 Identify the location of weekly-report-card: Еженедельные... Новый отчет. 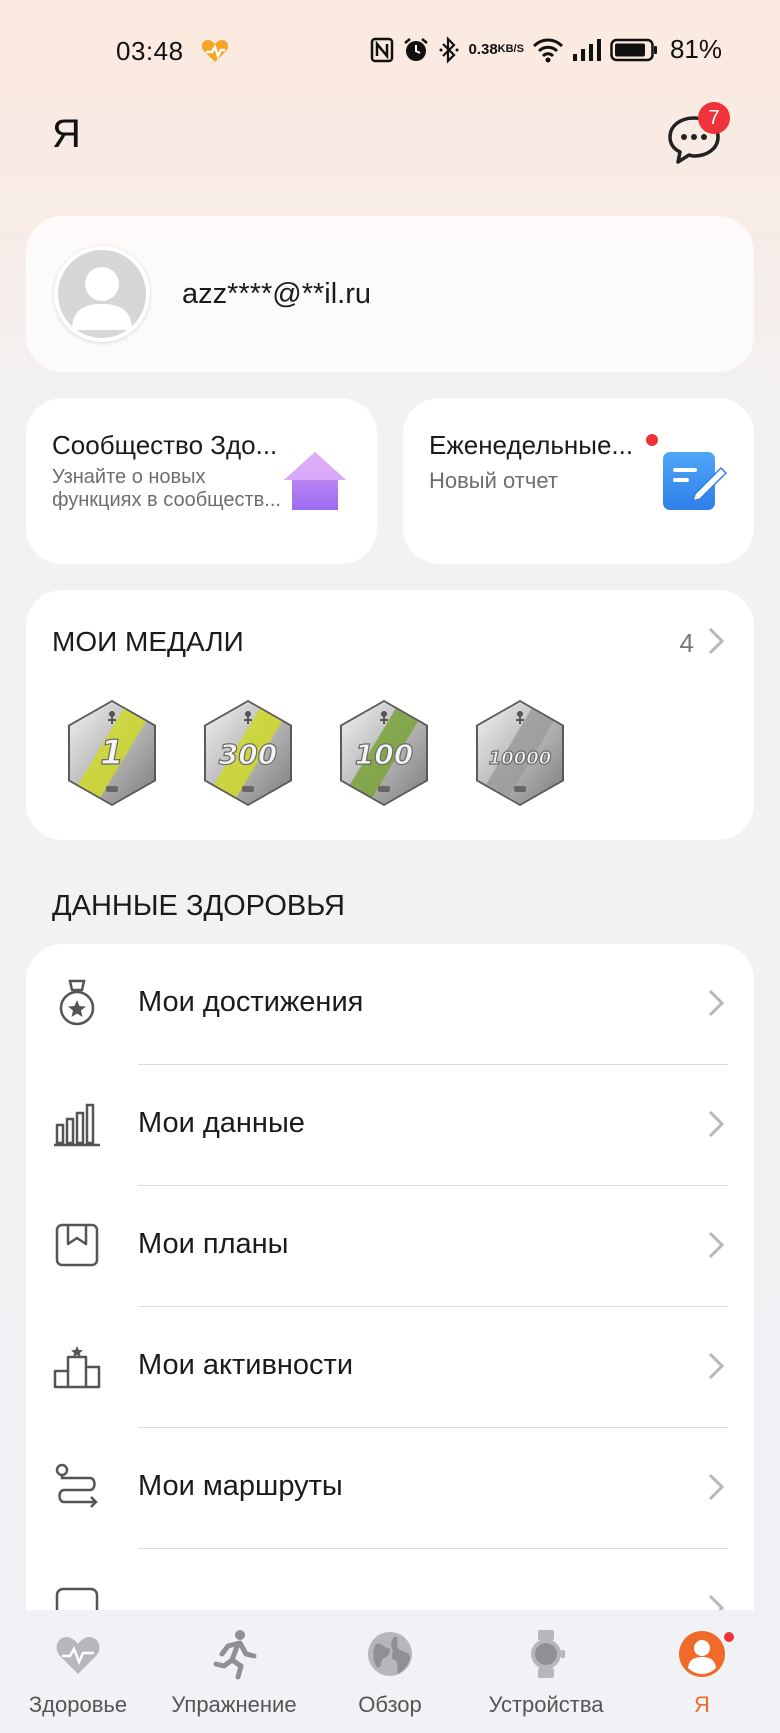
(578, 481).